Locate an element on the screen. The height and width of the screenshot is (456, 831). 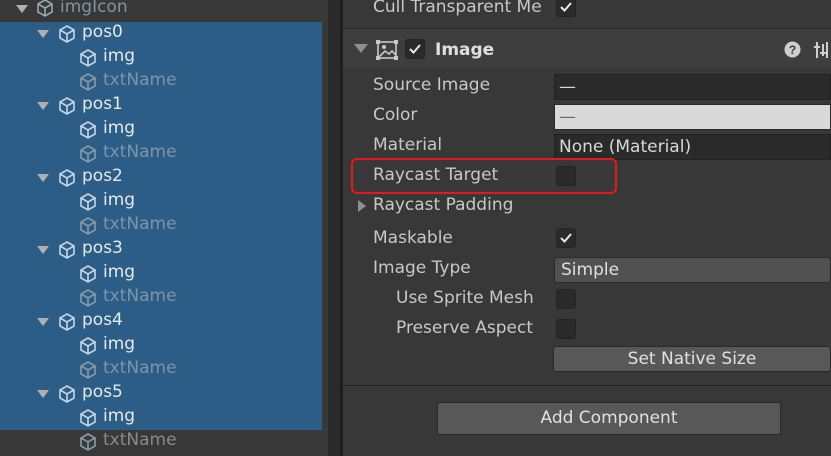
hierarchy-item-label: pos4 is located at coordinates (102, 320).